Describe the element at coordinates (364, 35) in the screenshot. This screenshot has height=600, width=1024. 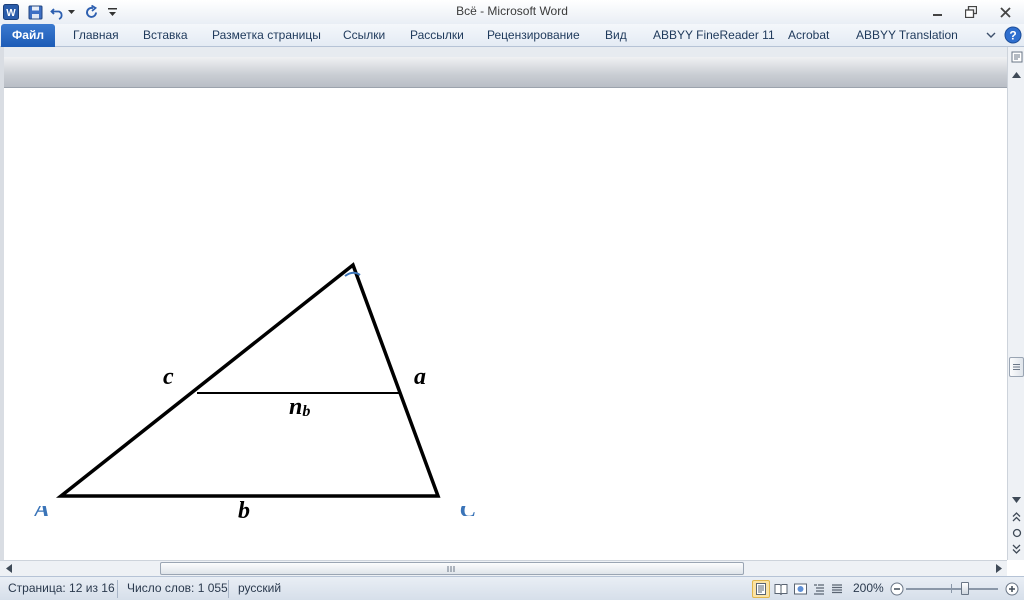
I see `tab-references: Ссылки` at that location.